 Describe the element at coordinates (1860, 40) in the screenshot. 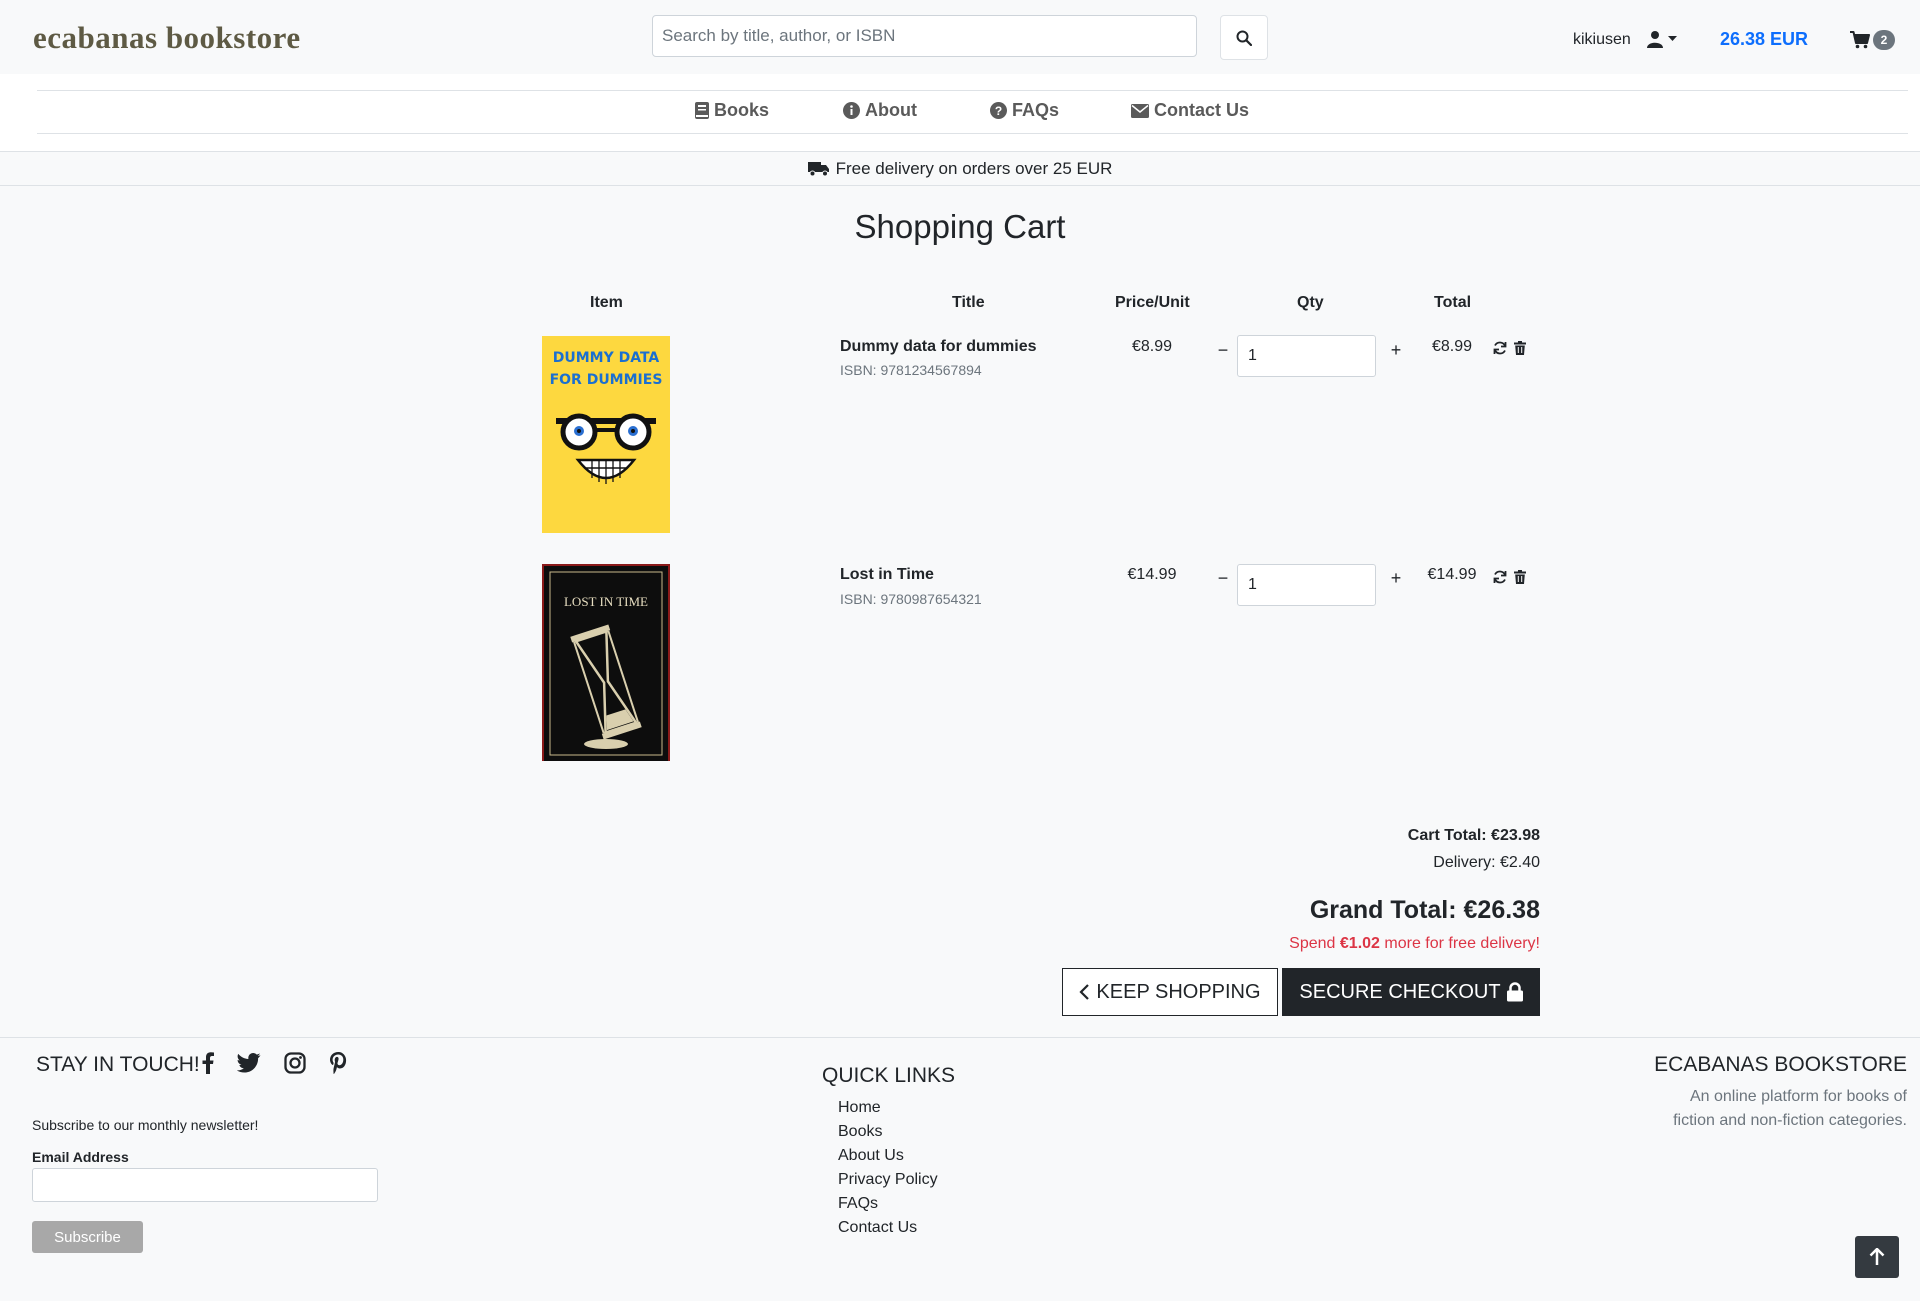

I see `cart-icon` at that location.